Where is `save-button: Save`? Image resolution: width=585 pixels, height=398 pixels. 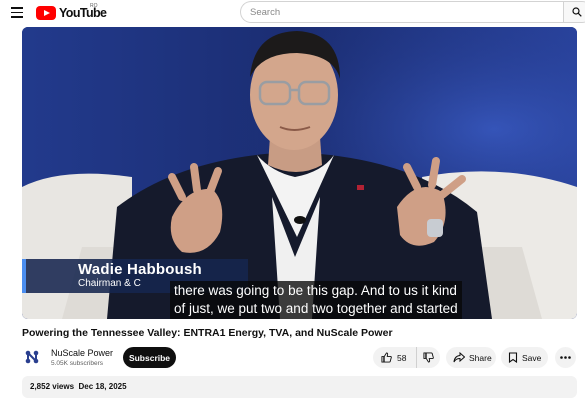
save-button: Save is located at coordinates (524, 357).